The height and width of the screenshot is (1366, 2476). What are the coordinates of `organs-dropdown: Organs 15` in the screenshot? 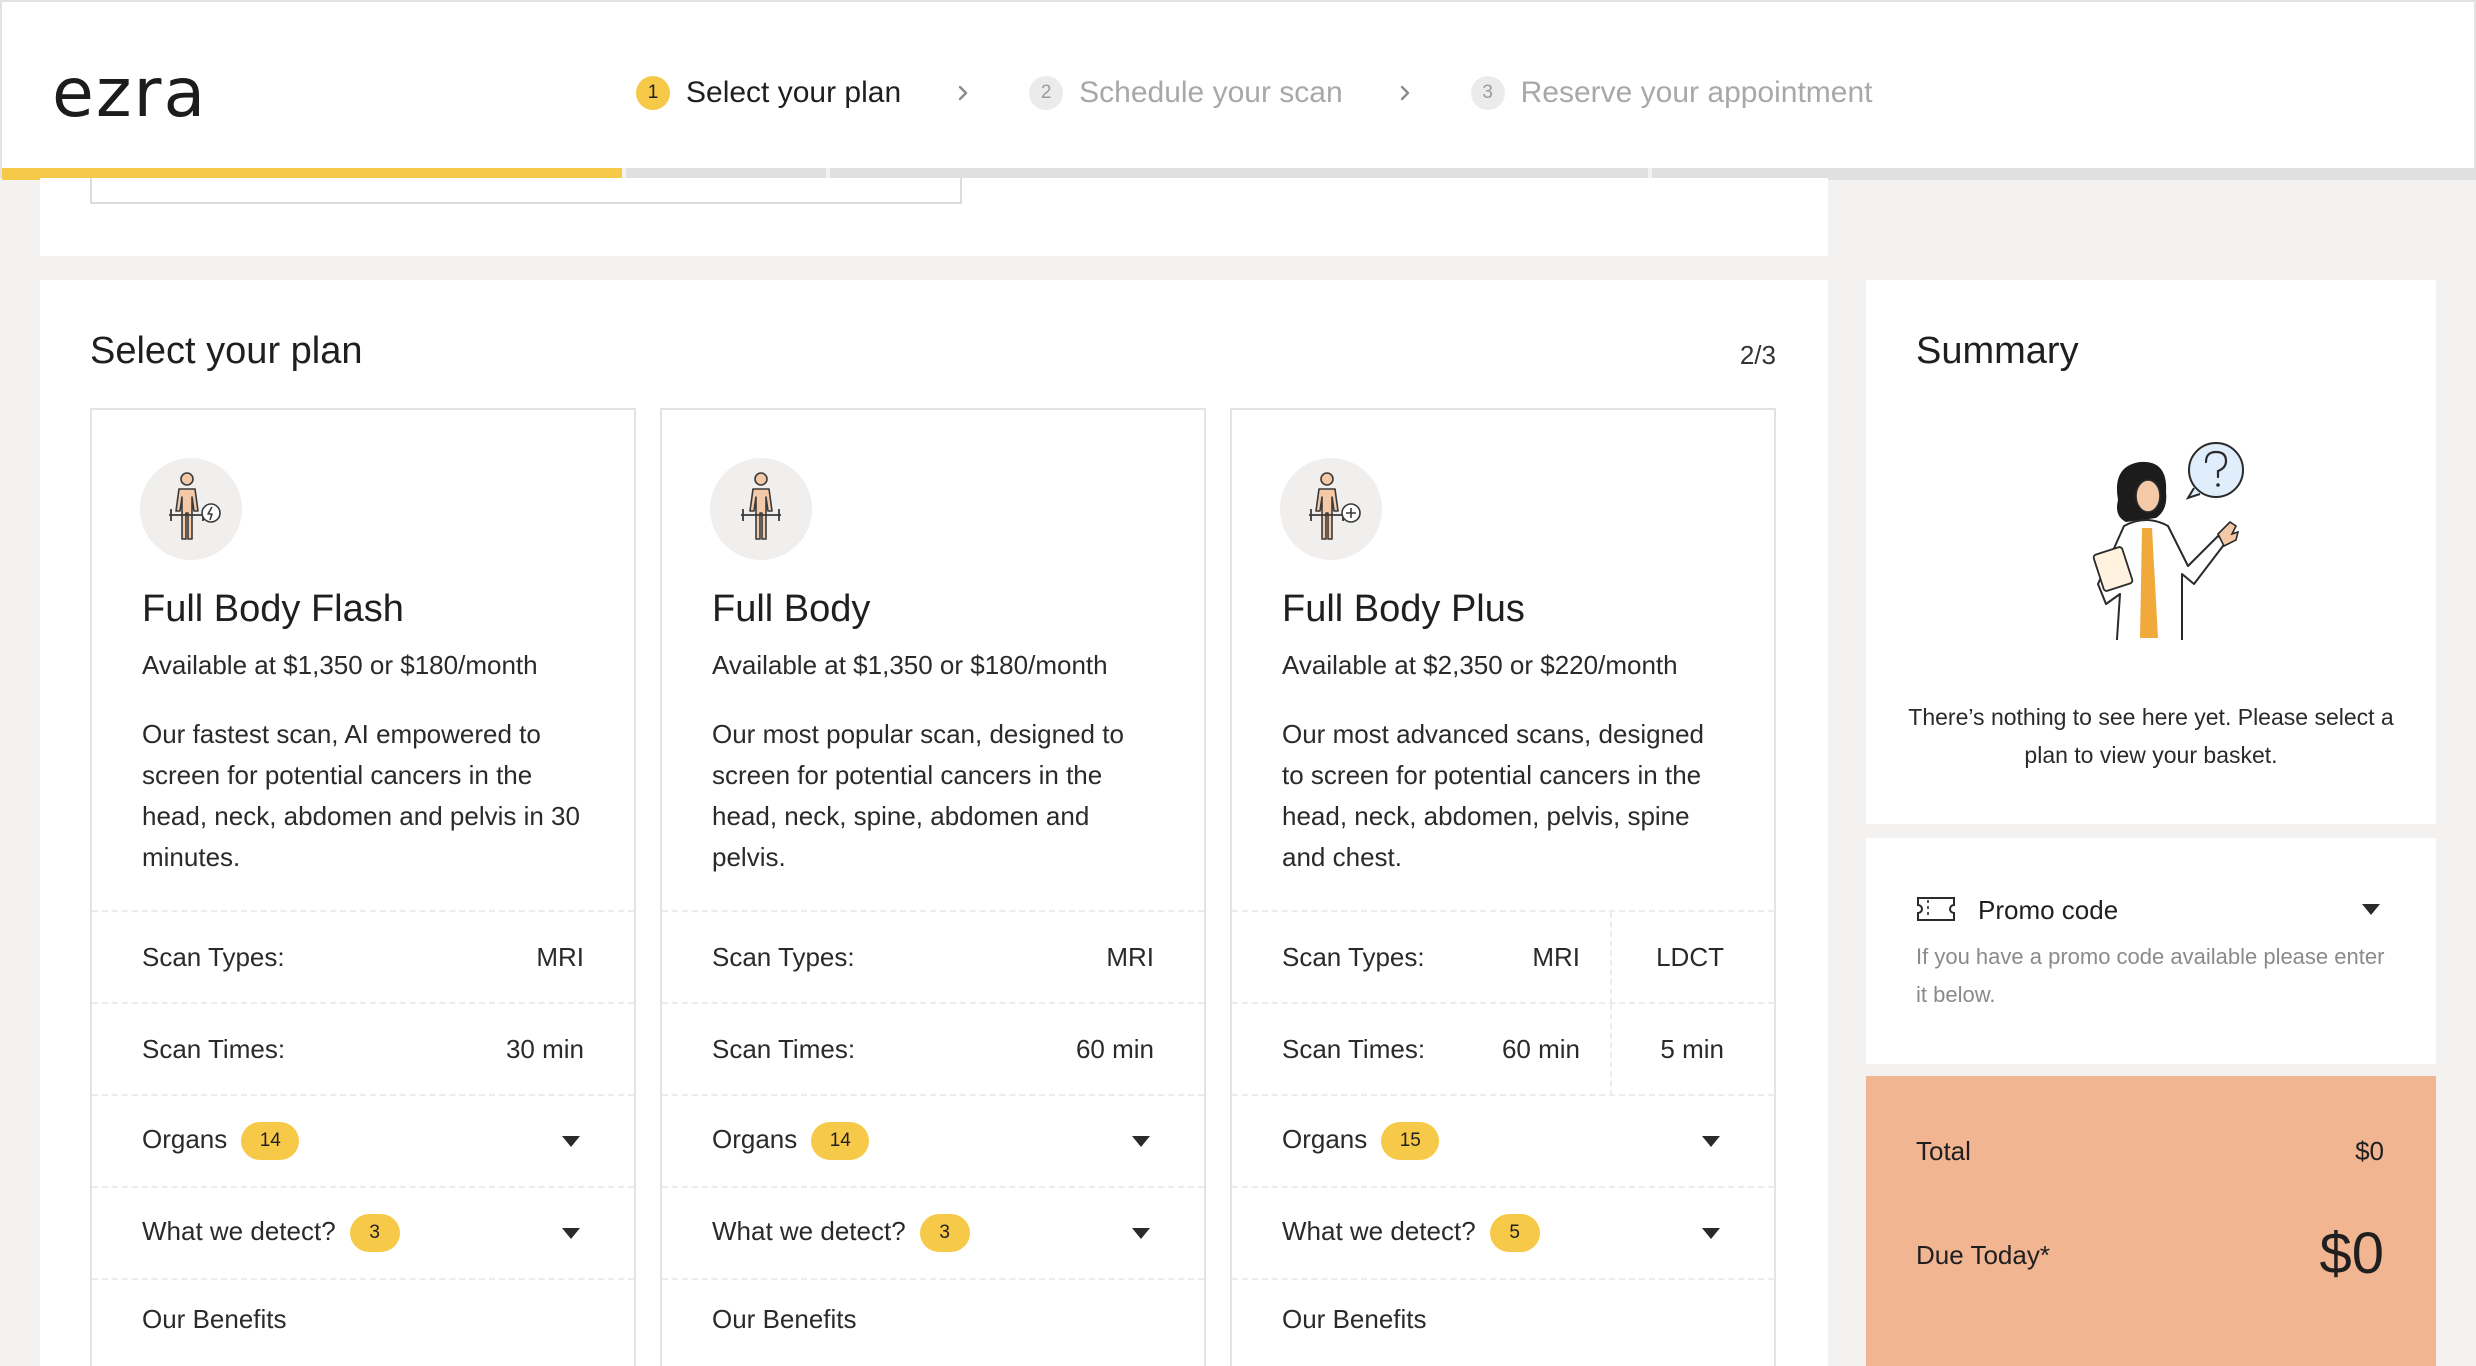 It's located at (1503, 1140).